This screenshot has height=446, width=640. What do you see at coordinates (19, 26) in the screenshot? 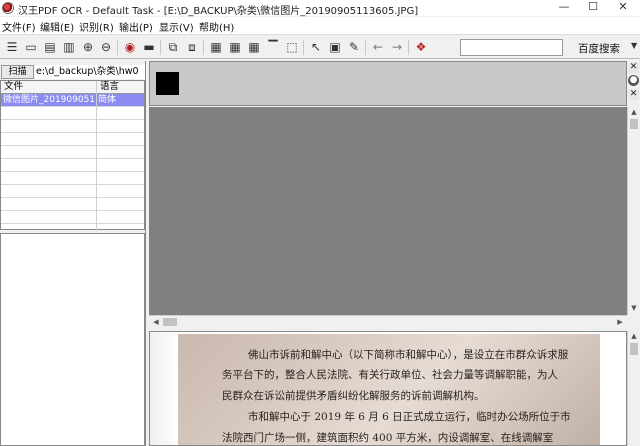
I see `menu-file: 文件(F)` at bounding box center [19, 26].